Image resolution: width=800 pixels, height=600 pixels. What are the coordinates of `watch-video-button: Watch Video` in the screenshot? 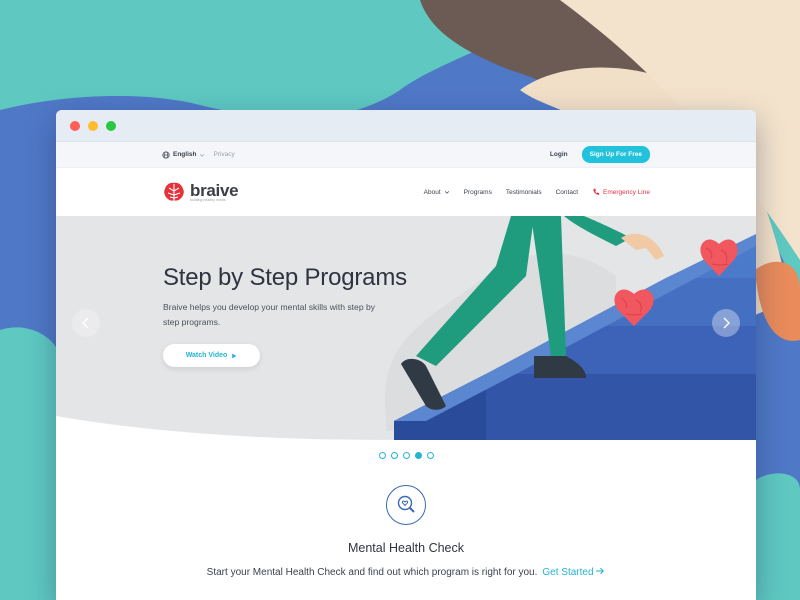 It's located at (211, 355).